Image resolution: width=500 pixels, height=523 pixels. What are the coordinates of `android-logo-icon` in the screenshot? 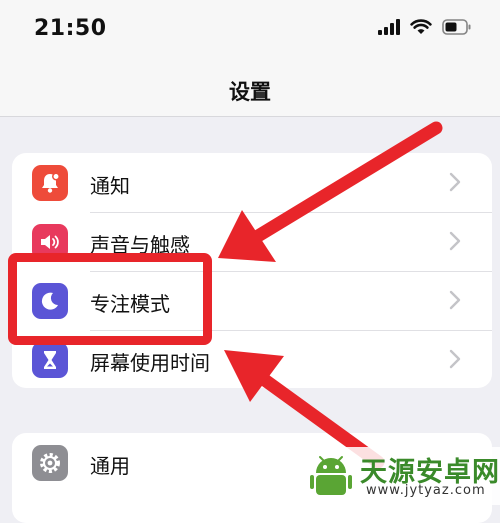 It's located at (331, 475).